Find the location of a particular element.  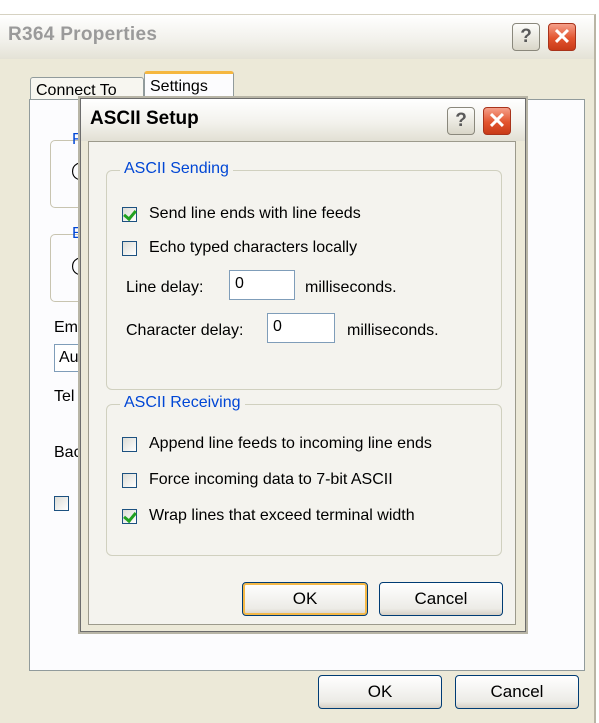

echo-locally-label: Echo typed characters locally is located at coordinates (253, 247).